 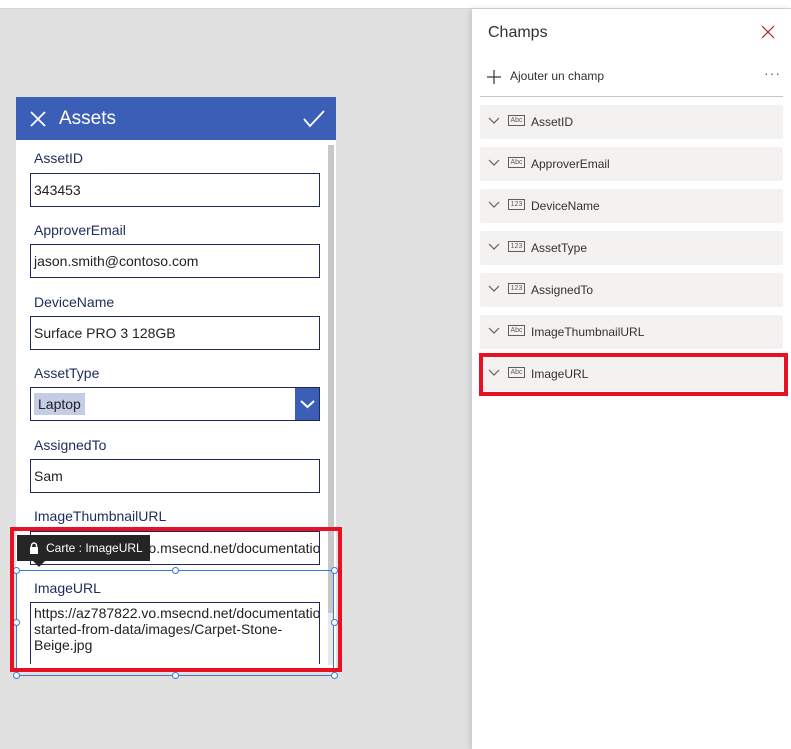 I want to click on checkmark-icon, so click(x=314, y=119).